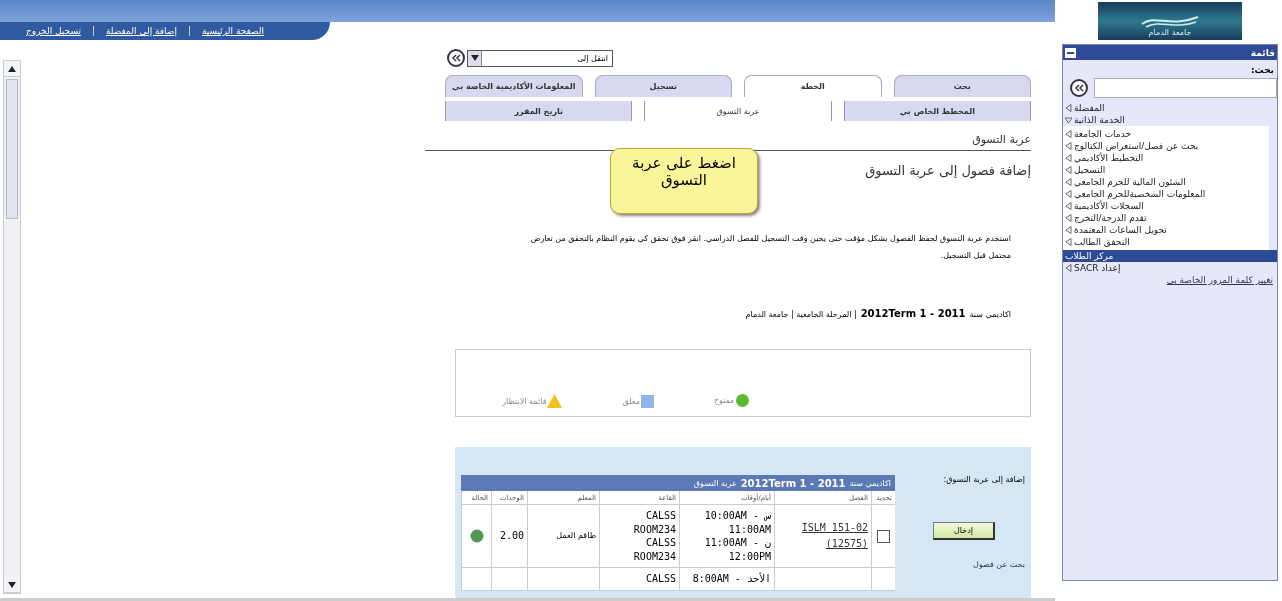  What do you see at coordinates (738, 111) in the screenshot?
I see `subtab: عربة التسوق` at bounding box center [738, 111].